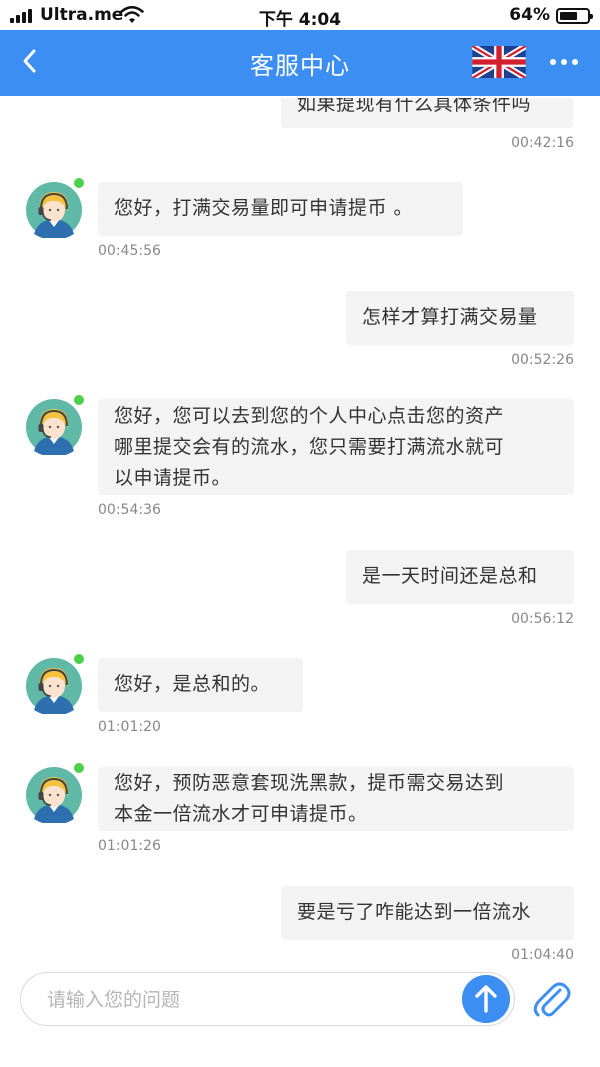  Describe the element at coordinates (241, 814) in the screenshot. I see `message-text-line: 本金一倍流水才可申请提币。` at that location.